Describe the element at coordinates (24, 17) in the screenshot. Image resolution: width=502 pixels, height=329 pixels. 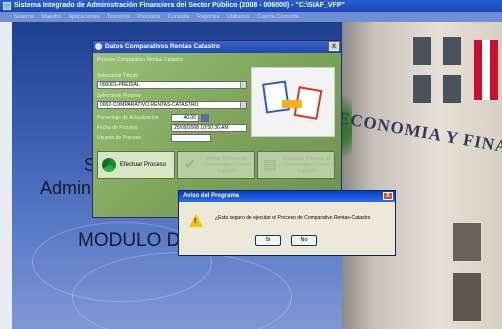
I see `menu-item-sistema: Sistema` at that location.